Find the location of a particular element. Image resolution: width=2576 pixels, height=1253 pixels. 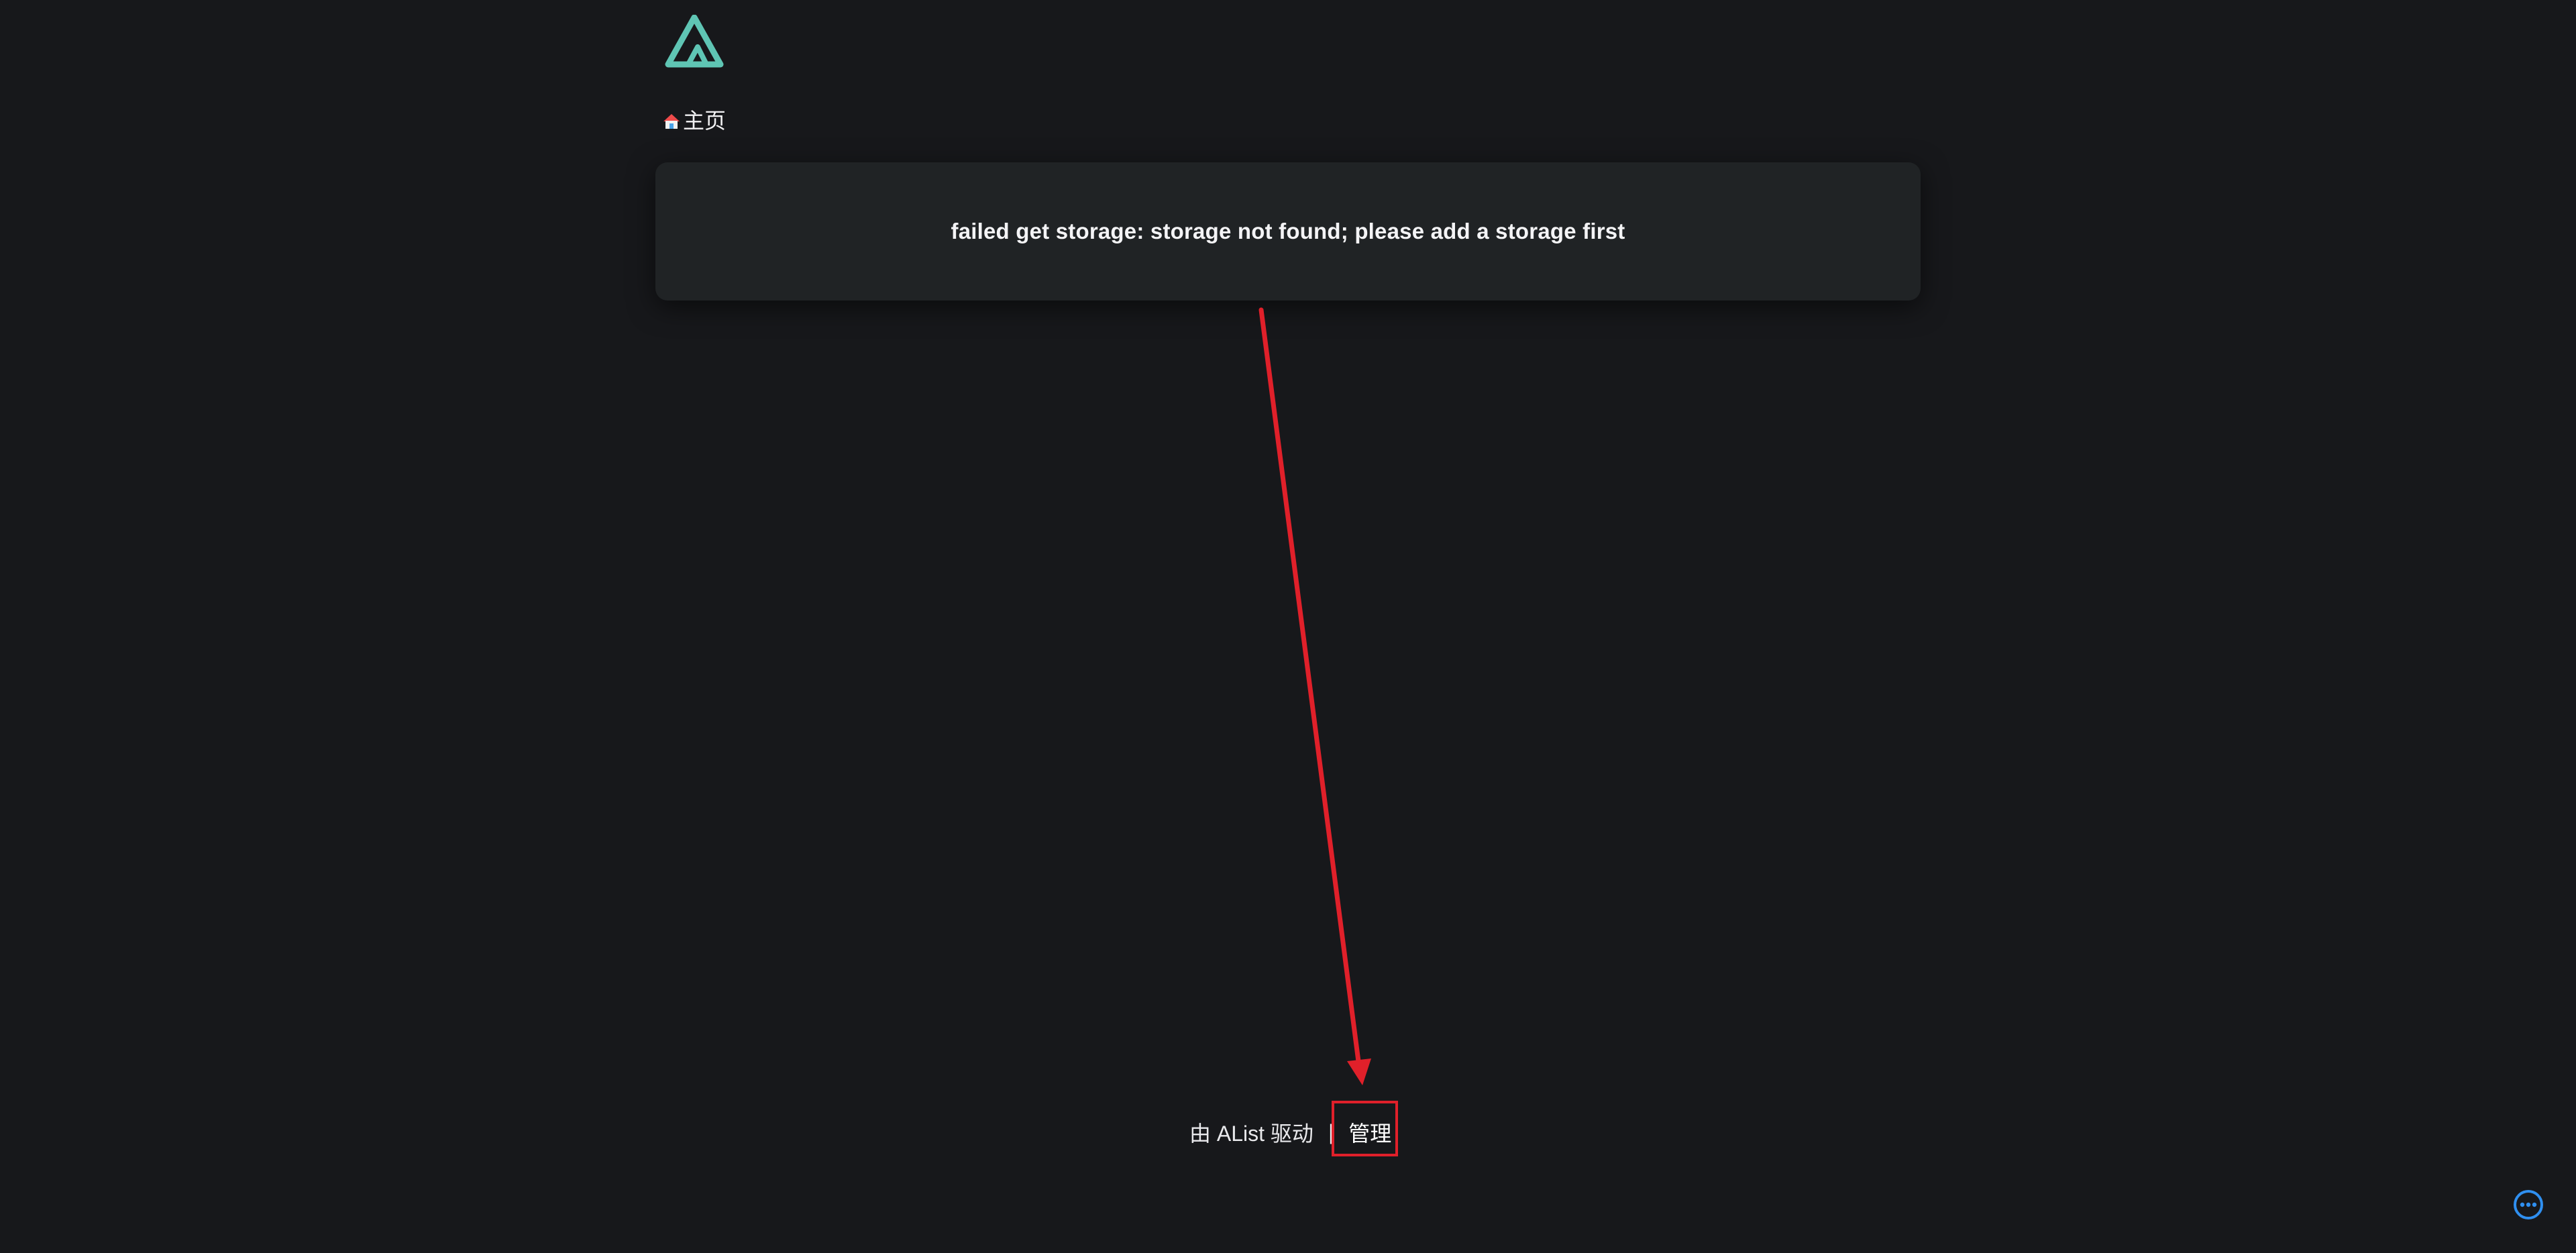

home-icon is located at coordinates (671, 120).